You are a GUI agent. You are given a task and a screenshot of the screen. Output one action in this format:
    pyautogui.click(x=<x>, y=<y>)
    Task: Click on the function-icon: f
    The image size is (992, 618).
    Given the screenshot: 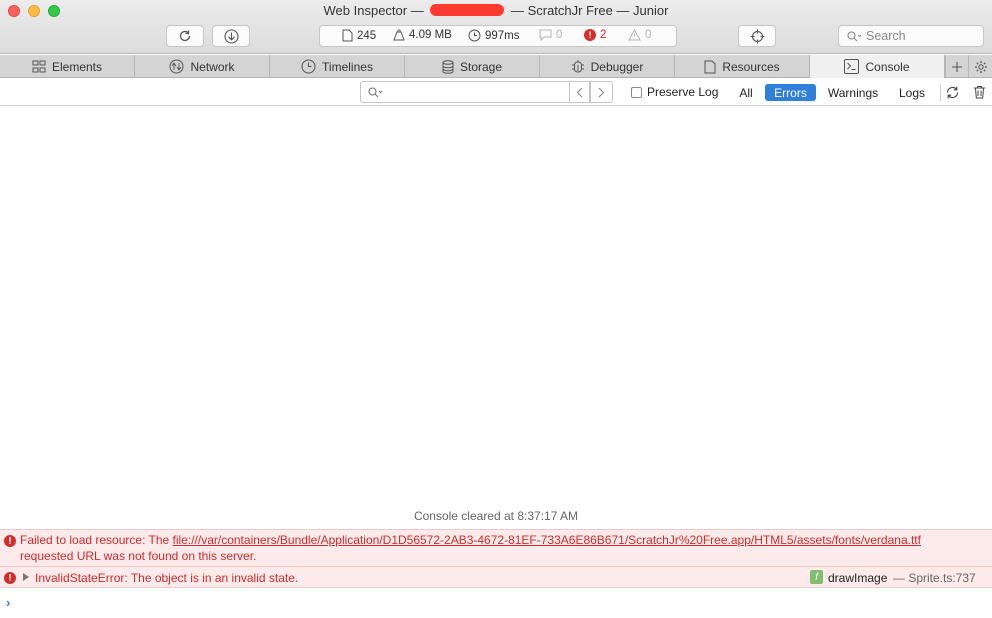 What is the action you would take?
    pyautogui.click(x=816, y=577)
    